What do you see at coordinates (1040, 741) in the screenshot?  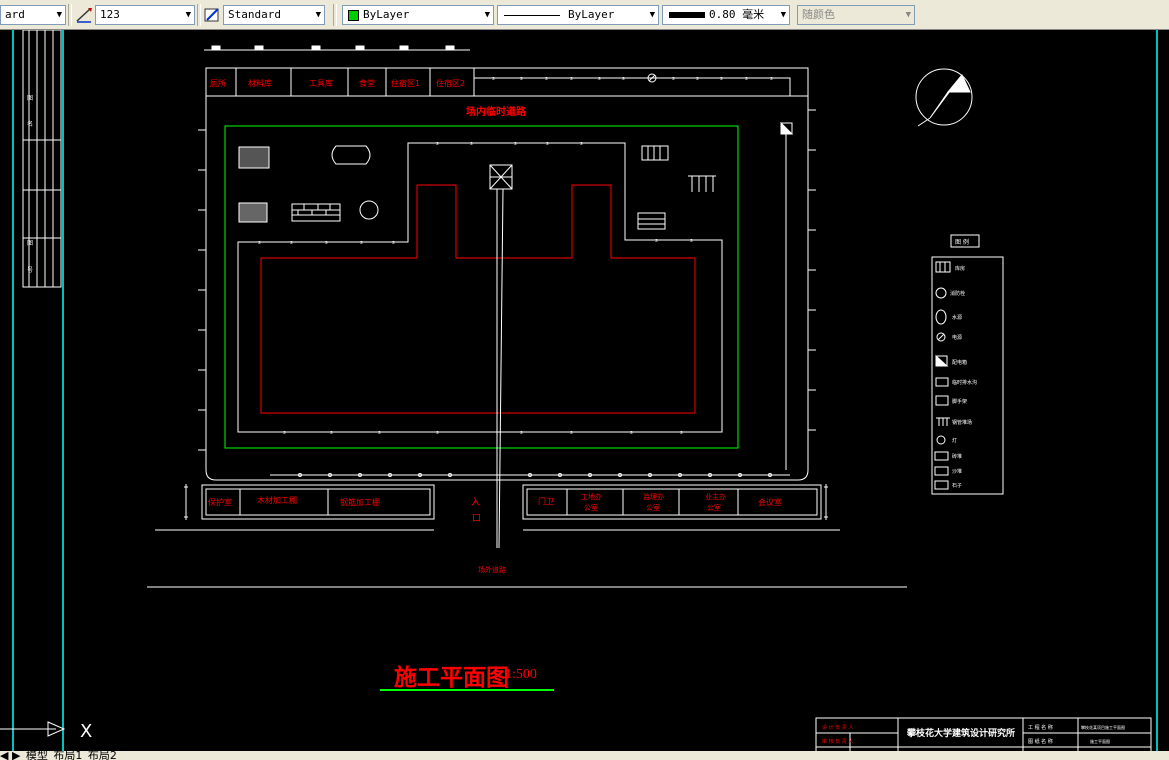 I see `title-block-cell: 图 纸 名 称` at bounding box center [1040, 741].